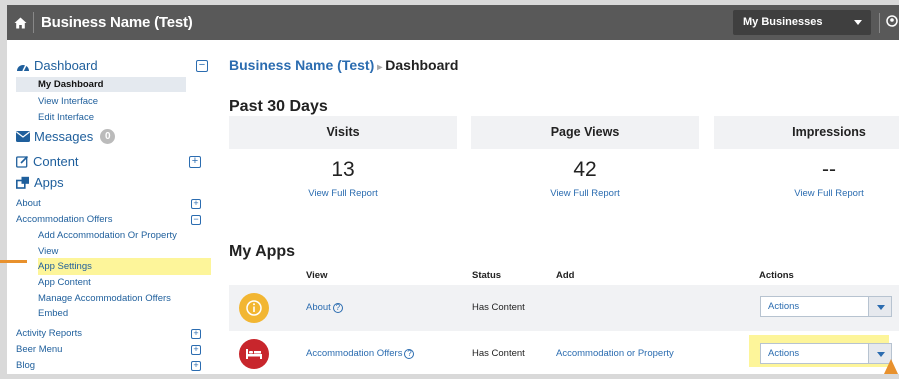 Image resolution: width=899 pixels, height=379 pixels. What do you see at coordinates (806, 132) in the screenshot?
I see `stat-impressions-label: Impressions` at bounding box center [806, 132].